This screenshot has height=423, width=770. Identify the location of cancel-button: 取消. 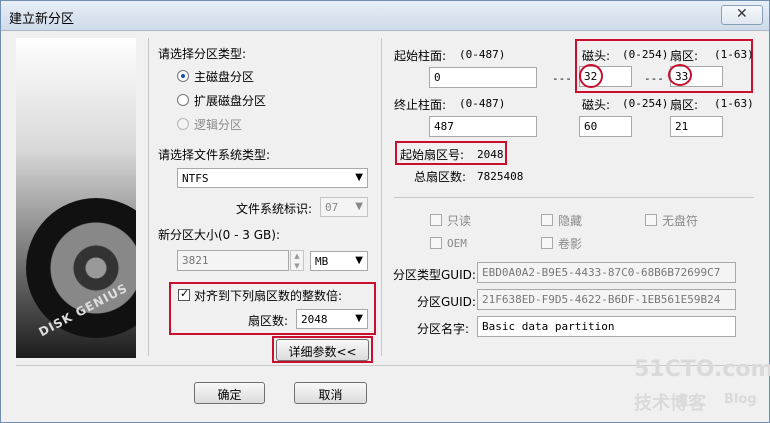
(330, 393).